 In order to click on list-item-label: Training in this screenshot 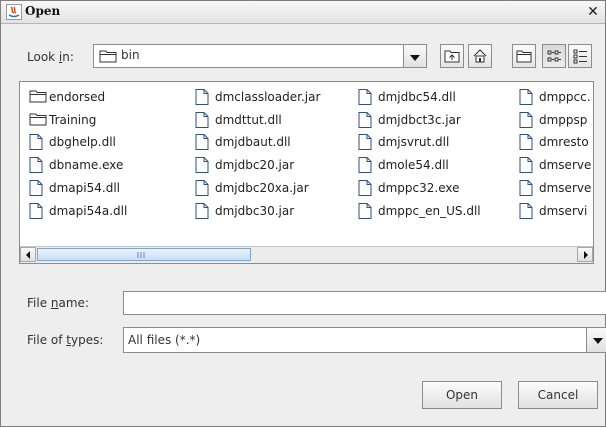, I will do `click(73, 120)`.